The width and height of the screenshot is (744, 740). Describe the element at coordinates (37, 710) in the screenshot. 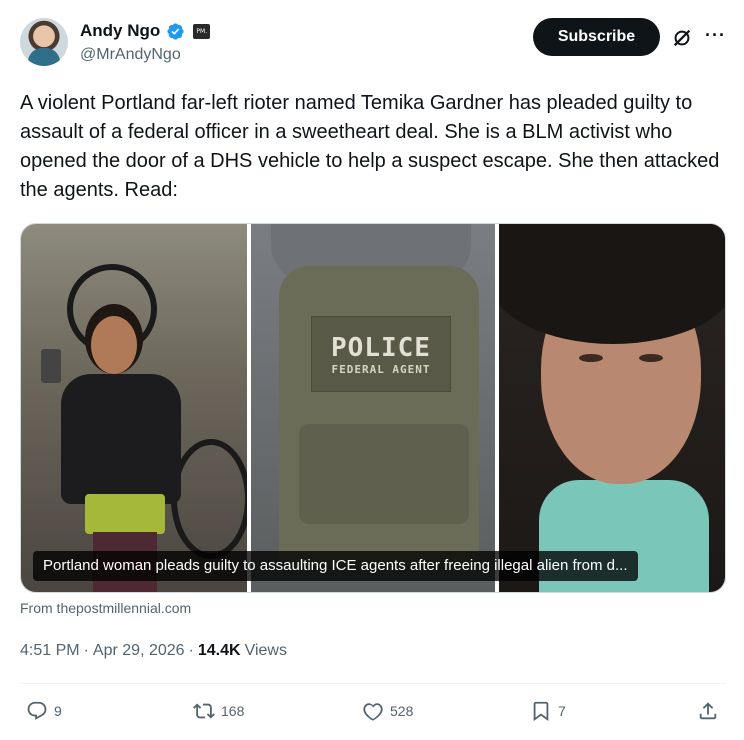

I see `reply-icon` at that location.